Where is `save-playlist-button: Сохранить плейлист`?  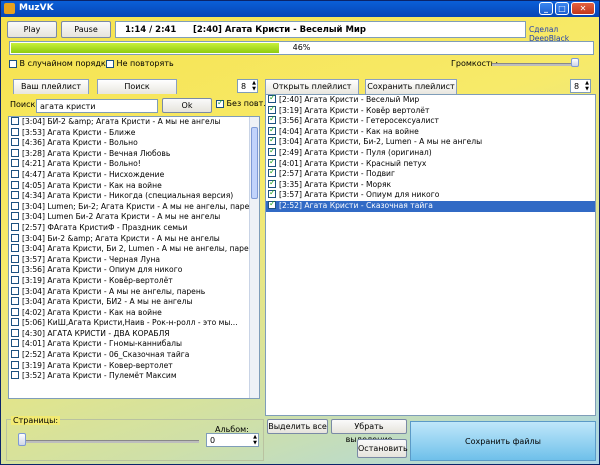 save-playlist-button: Сохранить плейлист is located at coordinates (411, 86).